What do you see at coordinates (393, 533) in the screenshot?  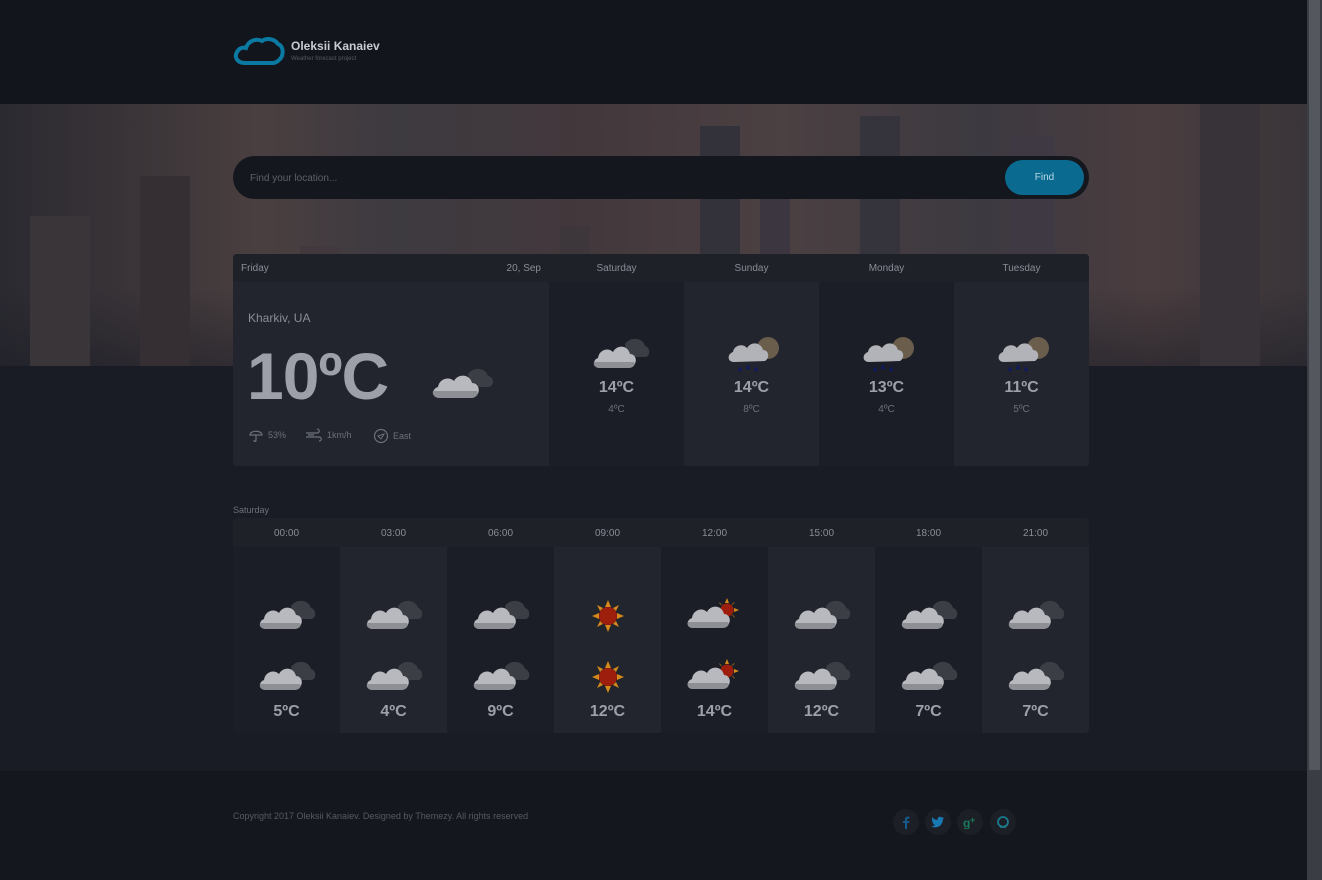 I see `hourly-time: 03:00` at bounding box center [393, 533].